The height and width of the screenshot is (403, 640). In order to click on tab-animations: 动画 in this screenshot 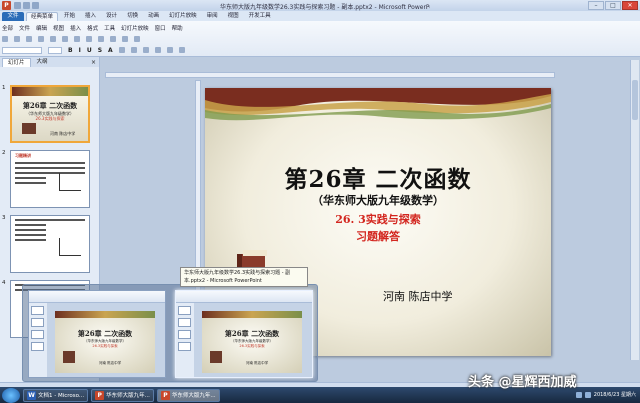, I will do `click(153, 16)`.